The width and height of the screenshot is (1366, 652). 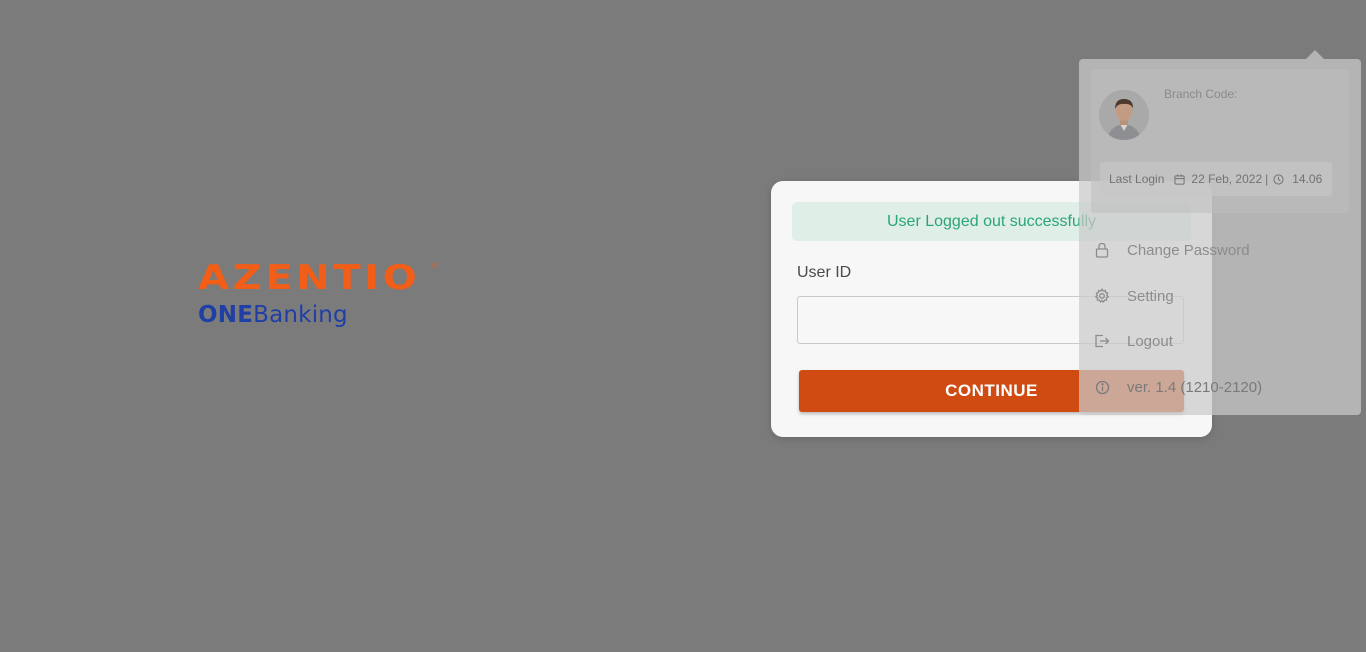 I want to click on info-icon, so click(x=1102, y=387).